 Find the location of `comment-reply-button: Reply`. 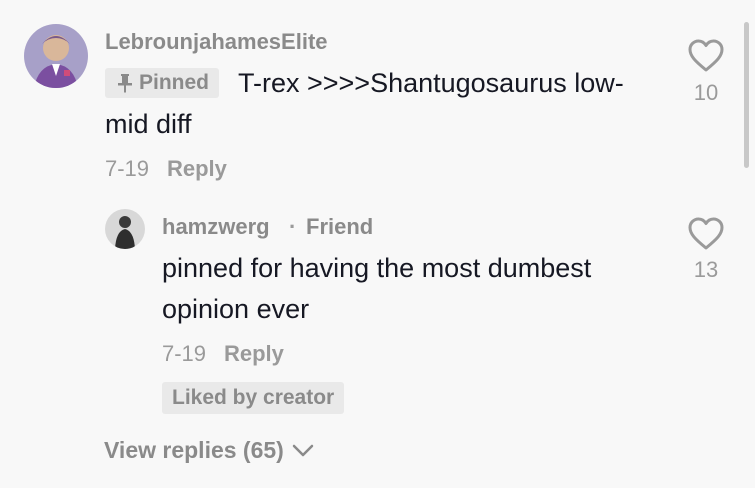

comment-reply-button: Reply is located at coordinates (197, 169).